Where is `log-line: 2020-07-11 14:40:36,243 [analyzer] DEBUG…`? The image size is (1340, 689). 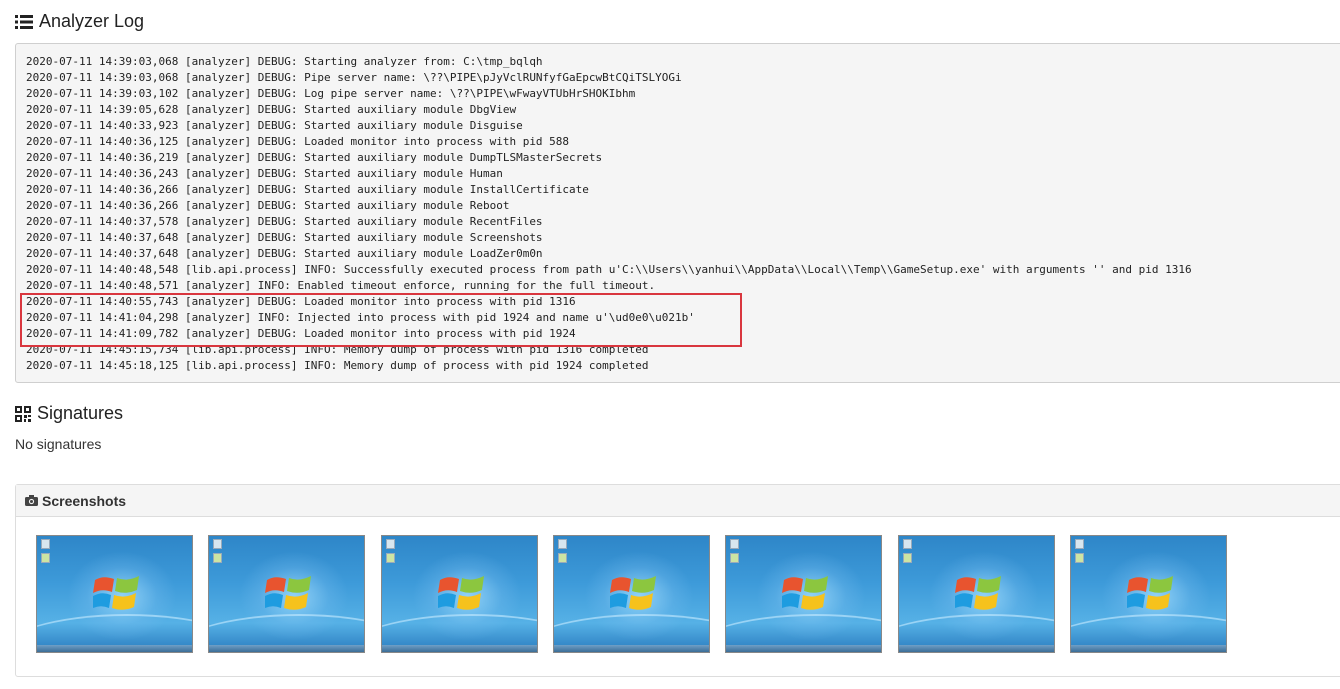
log-line: 2020-07-11 14:40:36,243 [analyzer] DEBUG… is located at coordinates (264, 173).